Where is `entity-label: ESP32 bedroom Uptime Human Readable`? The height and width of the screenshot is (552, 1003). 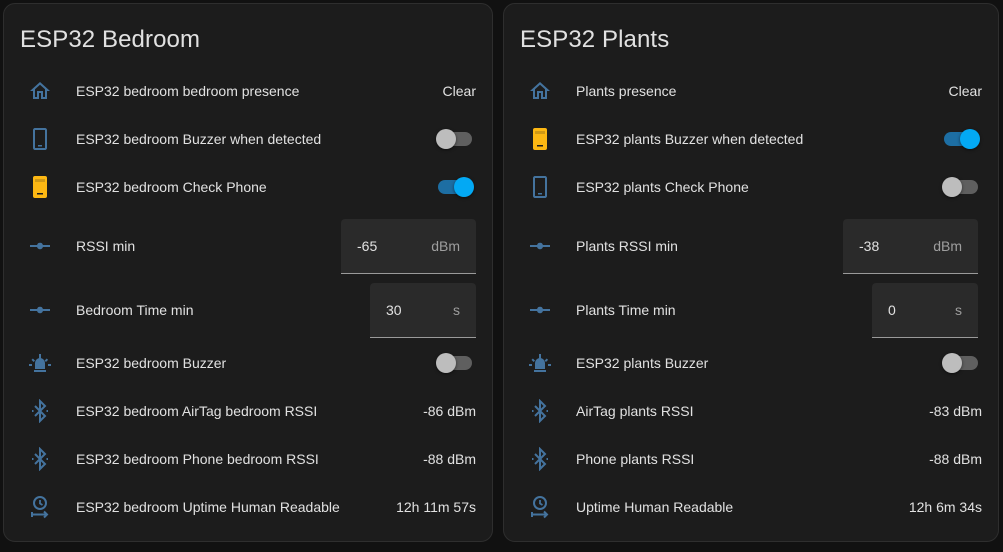
entity-label: ESP32 bedroom Uptime Human Readable is located at coordinates (208, 507).